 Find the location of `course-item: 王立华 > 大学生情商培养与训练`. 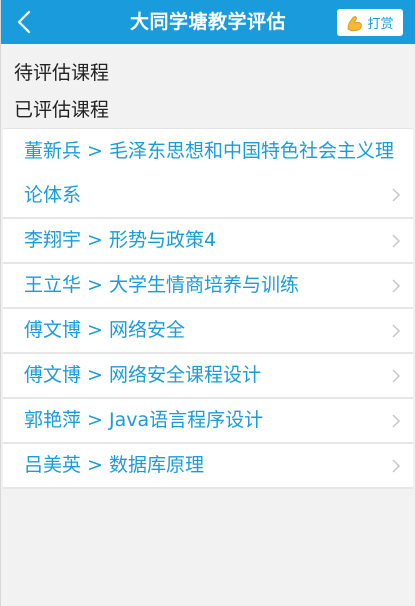

course-item: 王立华 > 大学生情商培养与训练 is located at coordinates (208, 286).